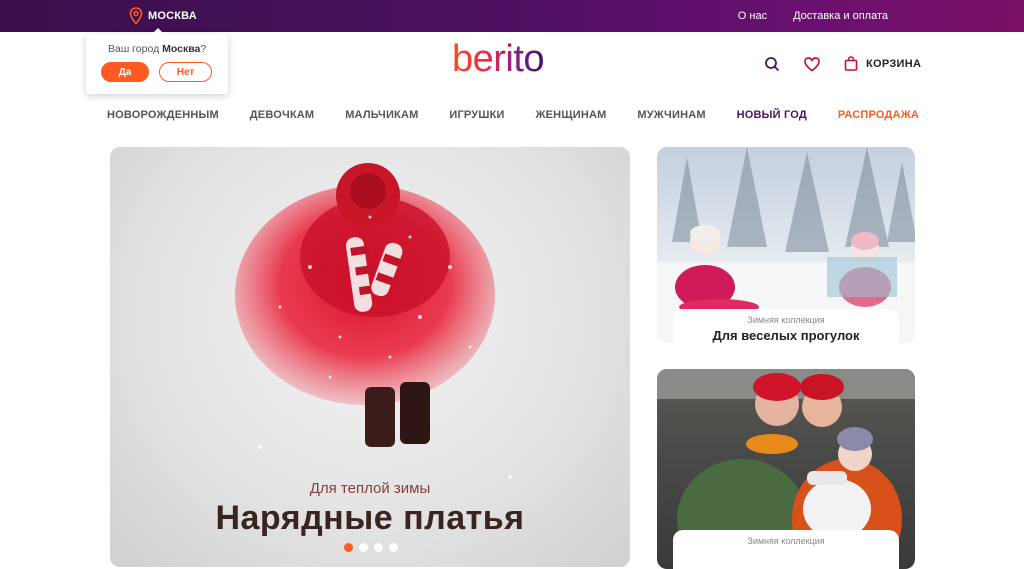 Image resolution: width=1024 pixels, height=569 pixels. Describe the element at coordinates (125, 72) in the screenshot. I see `city-yes-button: Да` at that location.